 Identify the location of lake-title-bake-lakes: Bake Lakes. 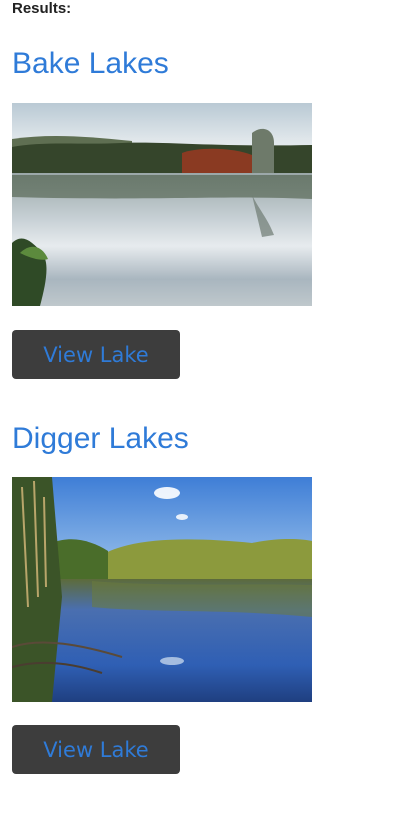
(90, 64).